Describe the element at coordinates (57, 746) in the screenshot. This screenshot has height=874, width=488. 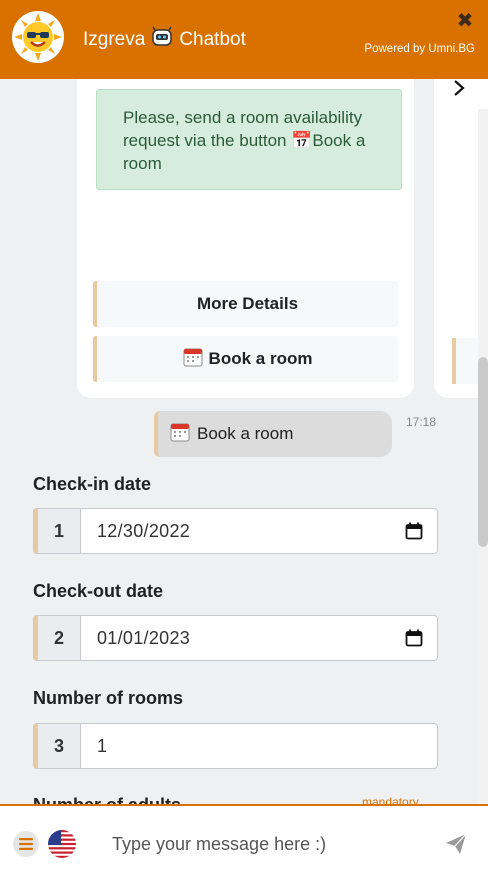
I see `step-number: 3` at that location.